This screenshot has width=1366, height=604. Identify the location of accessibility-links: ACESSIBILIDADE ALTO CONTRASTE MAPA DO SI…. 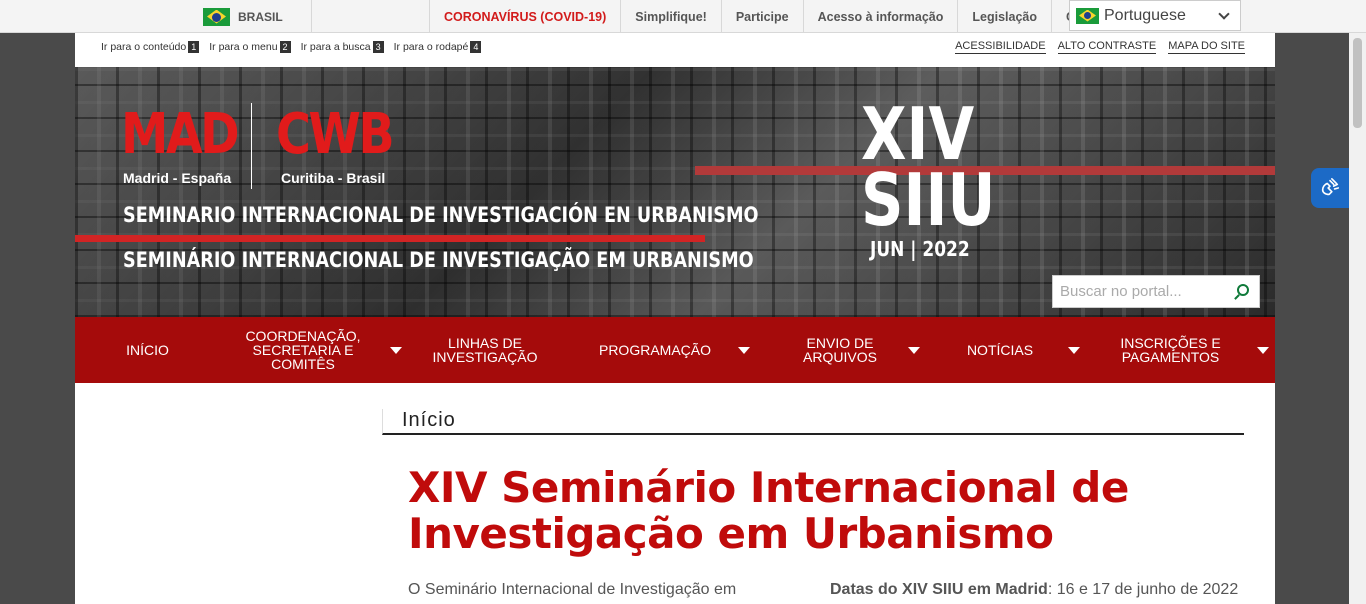
(1100, 47).